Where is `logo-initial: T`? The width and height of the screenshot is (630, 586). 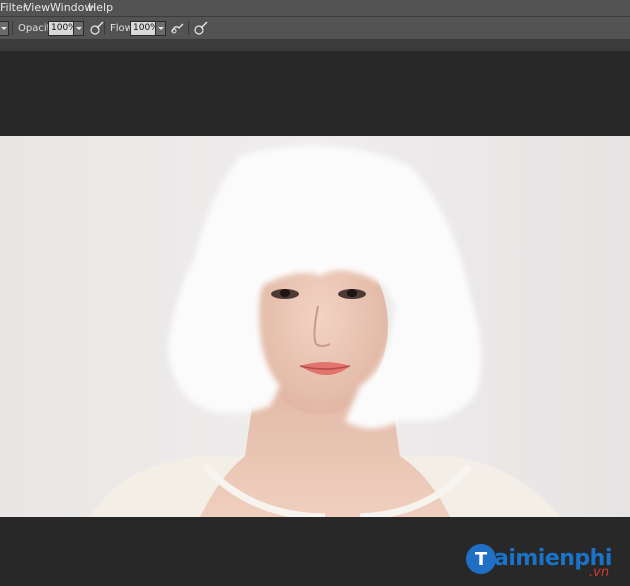
logo-initial: T is located at coordinates (481, 559).